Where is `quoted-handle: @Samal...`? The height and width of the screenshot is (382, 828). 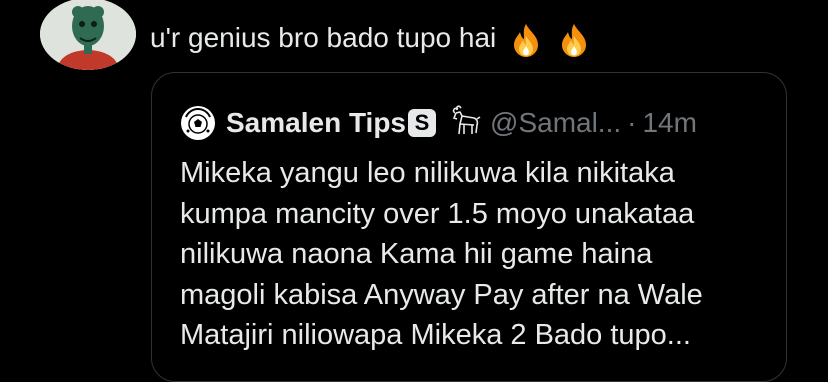
quoted-handle: @Samal... is located at coordinates (555, 123).